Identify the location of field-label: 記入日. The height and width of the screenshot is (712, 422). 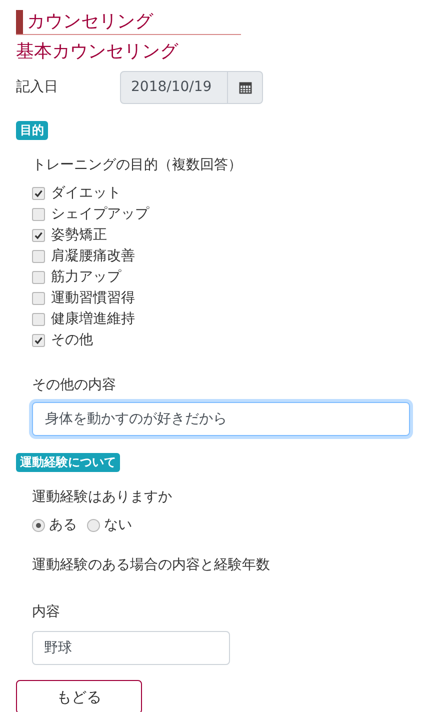
(37, 87).